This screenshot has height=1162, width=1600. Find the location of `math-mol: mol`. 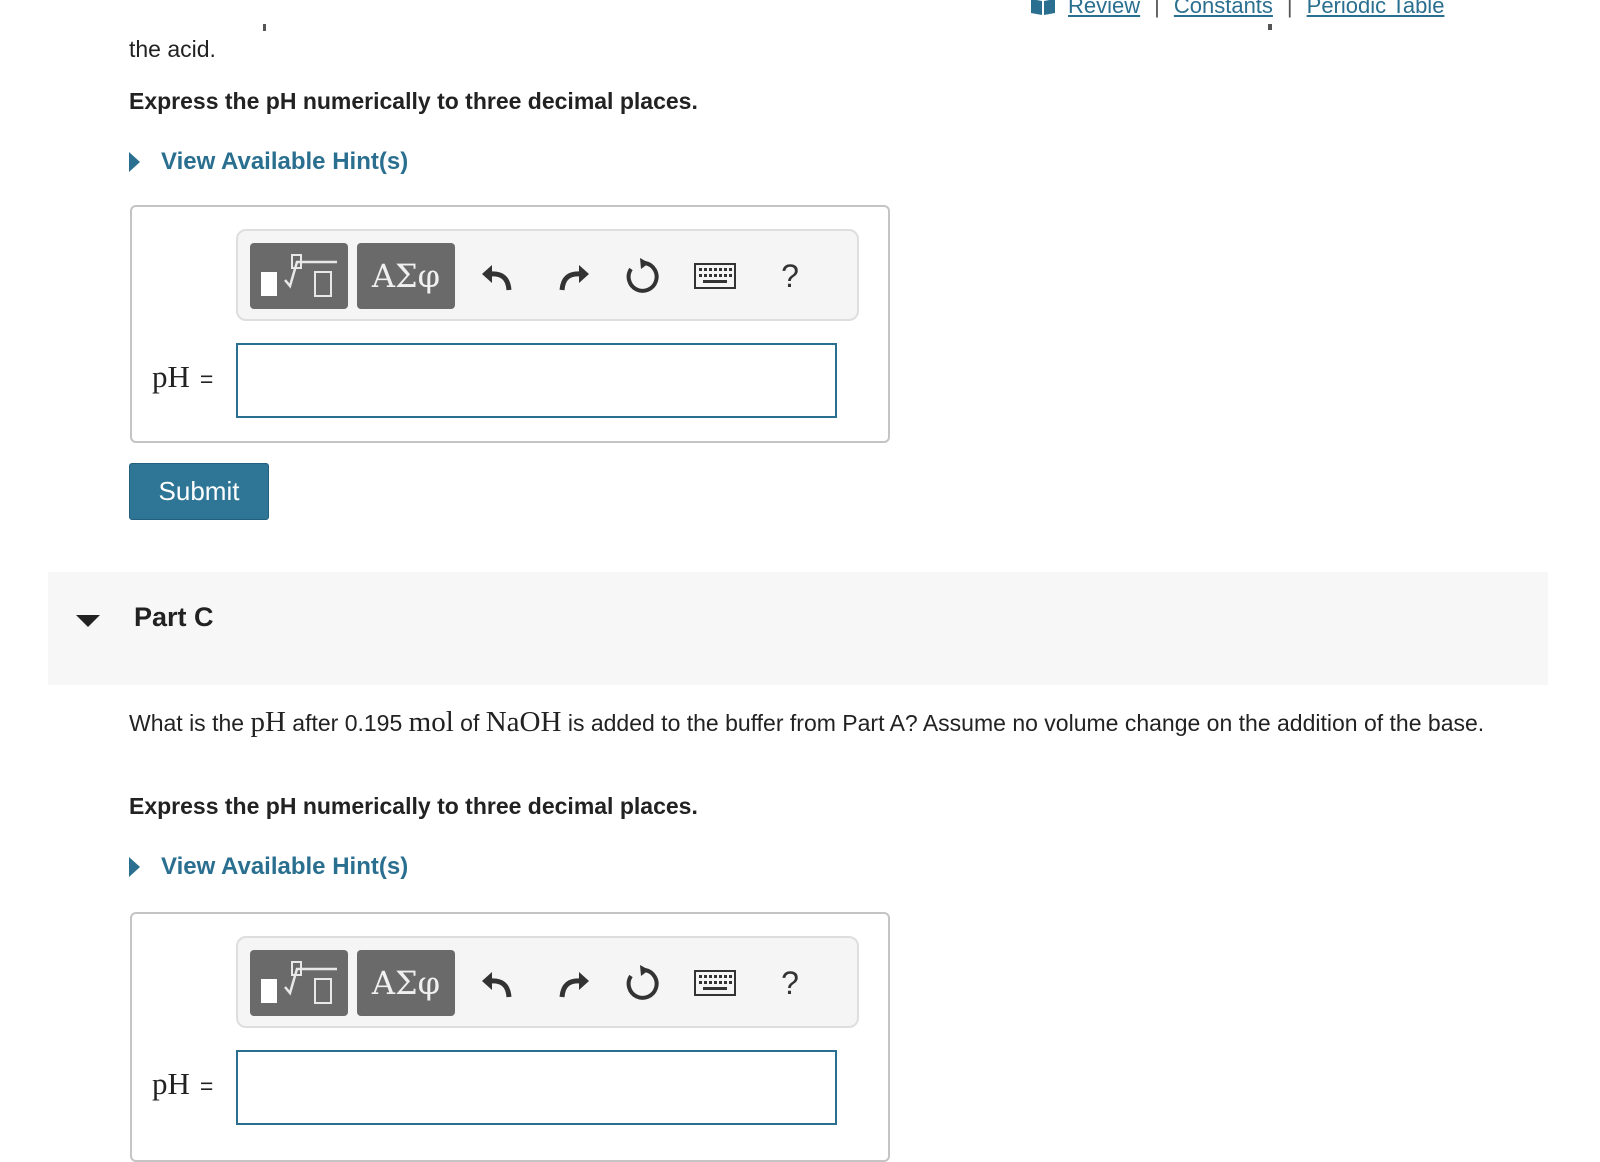

math-mol: mol is located at coordinates (431, 722).